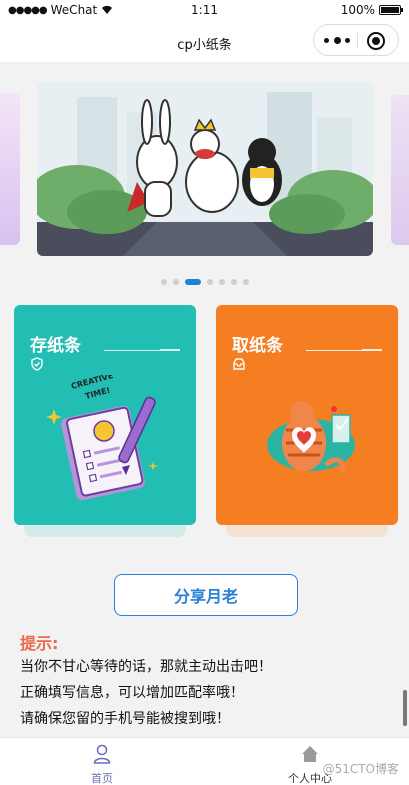 The width and height of the screenshot is (409, 785). What do you see at coordinates (310, 754) in the screenshot?
I see `house-icon` at bounding box center [310, 754].